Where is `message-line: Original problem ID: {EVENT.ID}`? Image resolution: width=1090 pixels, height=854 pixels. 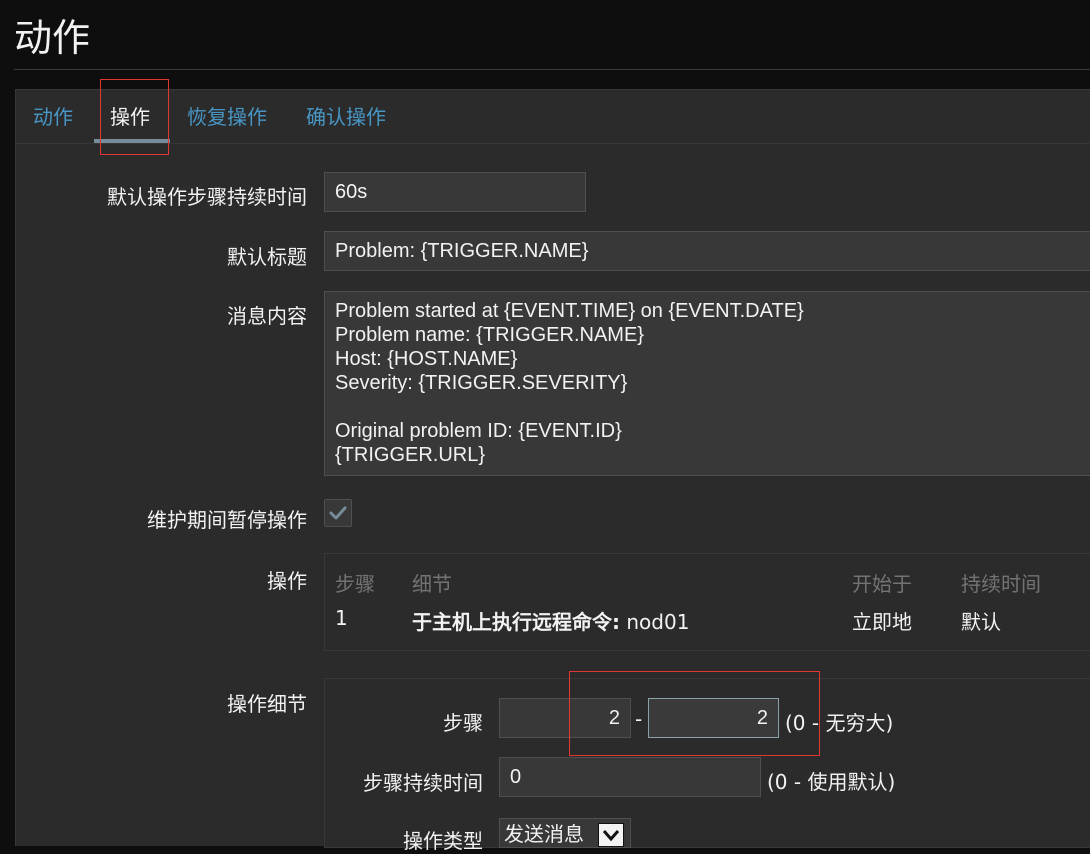 message-line: Original problem ID: {EVENT.ID} is located at coordinates (478, 431).